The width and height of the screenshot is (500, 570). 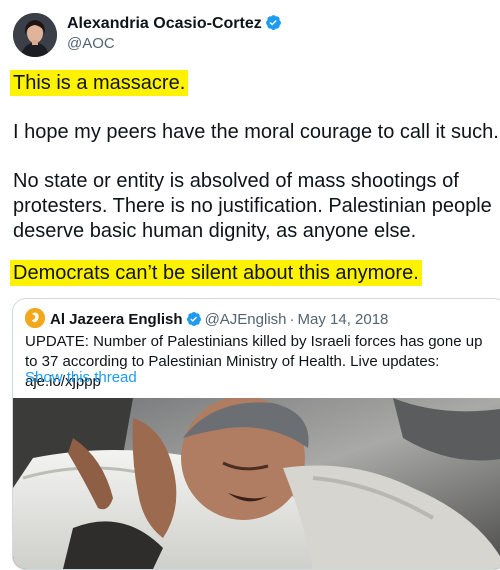 What do you see at coordinates (116, 319) in the screenshot?
I see `quoted-author-name: Al Jazeera English` at bounding box center [116, 319].